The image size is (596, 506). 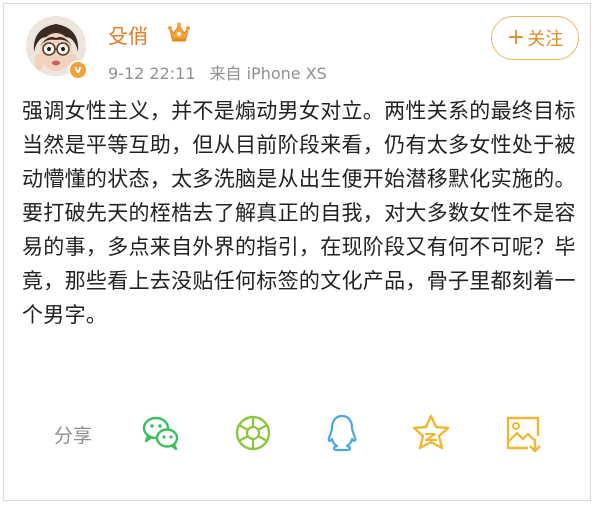 I want to click on qzone-star-icon, so click(x=431, y=433).